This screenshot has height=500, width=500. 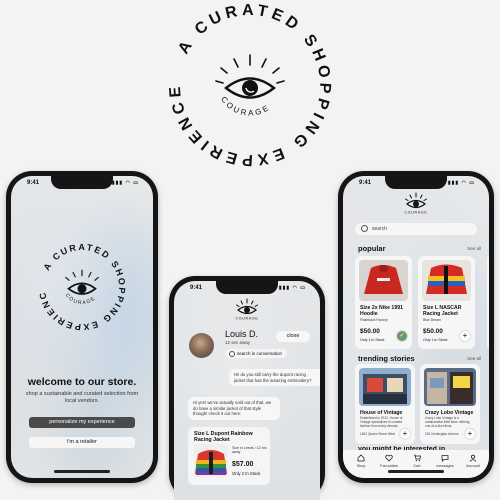 I want to click on tab-label: messages, so click(x=445, y=466).